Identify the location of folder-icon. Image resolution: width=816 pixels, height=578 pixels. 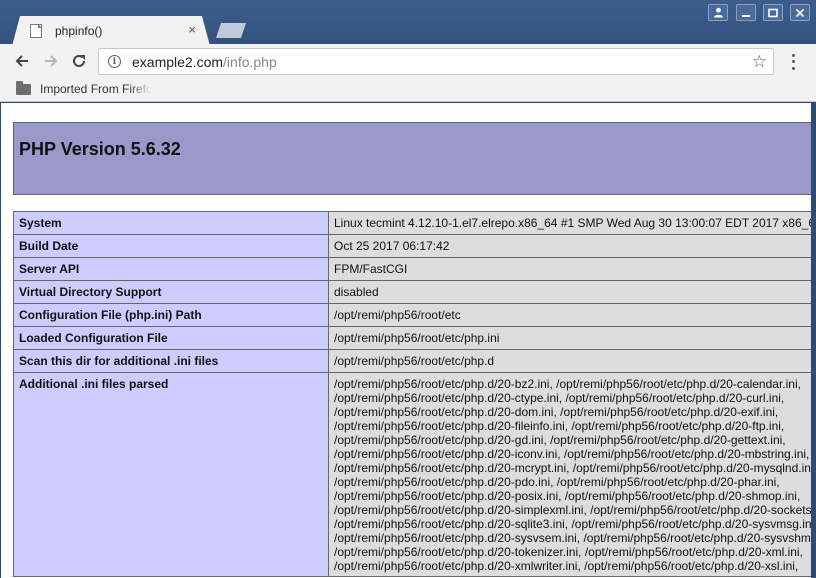
(23, 87).